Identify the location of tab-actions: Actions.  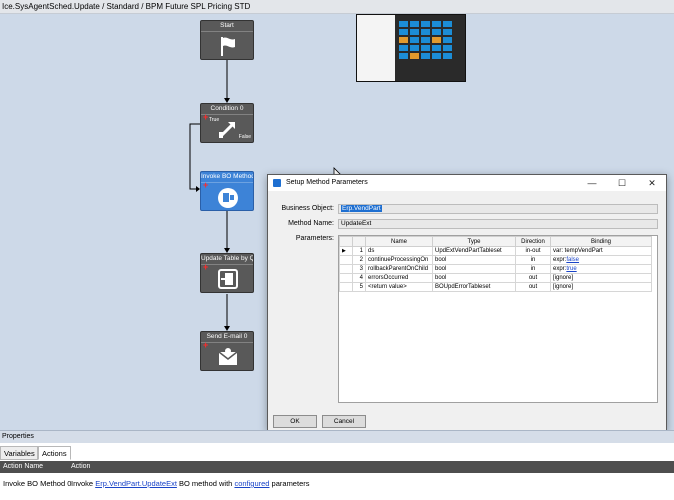
(54, 453).